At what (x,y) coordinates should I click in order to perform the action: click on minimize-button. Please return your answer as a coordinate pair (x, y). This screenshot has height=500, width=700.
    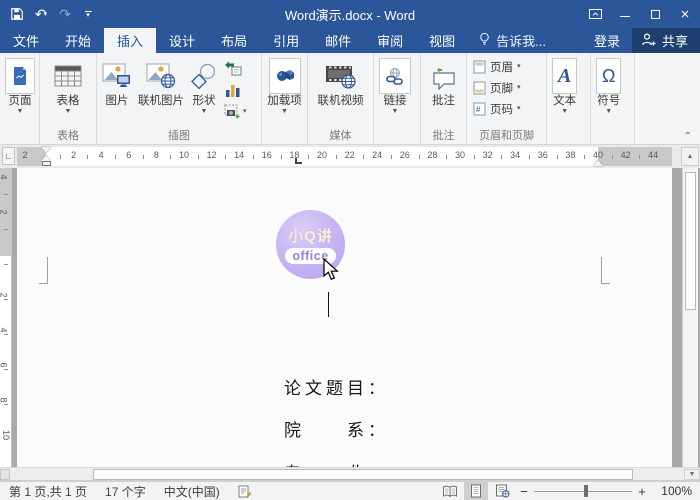
    Looking at the image, I should click on (625, 14).